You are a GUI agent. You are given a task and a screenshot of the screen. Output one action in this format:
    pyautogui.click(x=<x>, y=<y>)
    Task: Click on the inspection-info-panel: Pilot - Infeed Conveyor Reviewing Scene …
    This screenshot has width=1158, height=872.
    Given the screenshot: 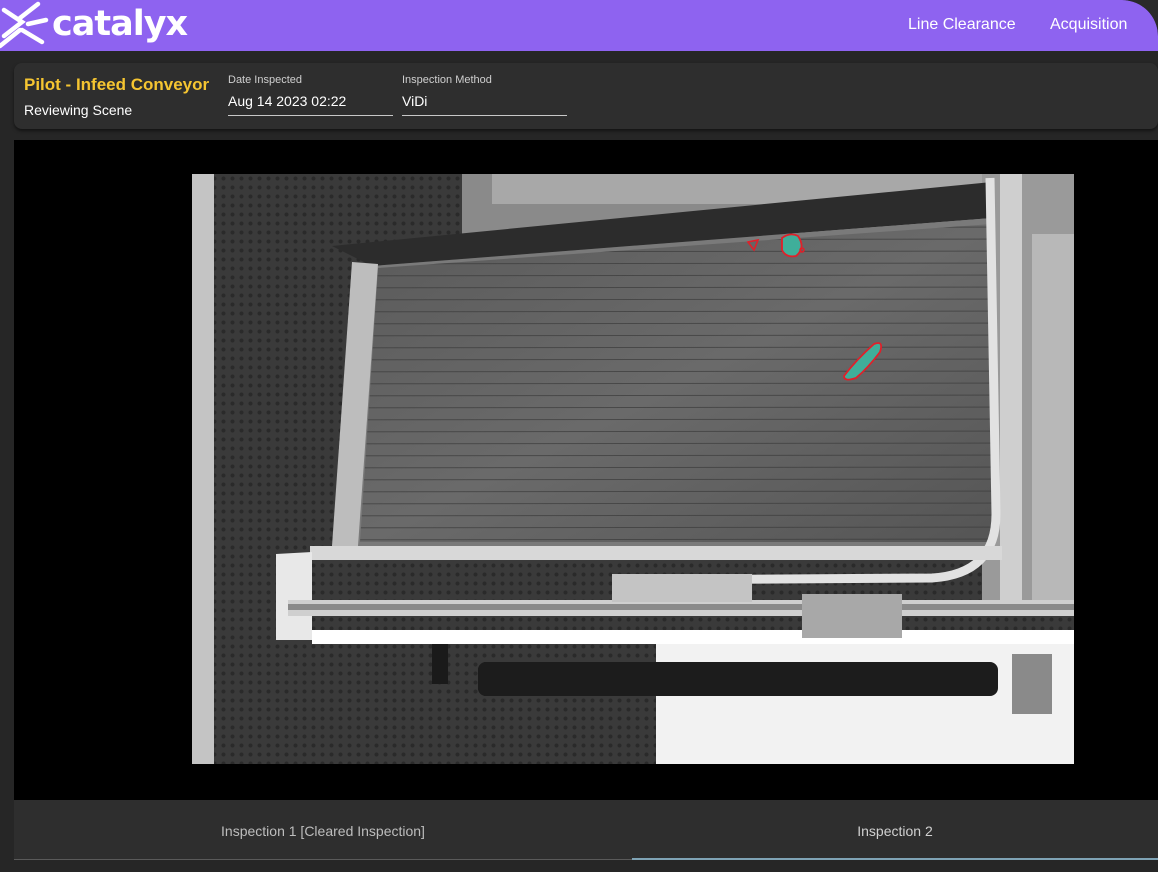 What is the action you would take?
    pyautogui.click(x=586, y=96)
    